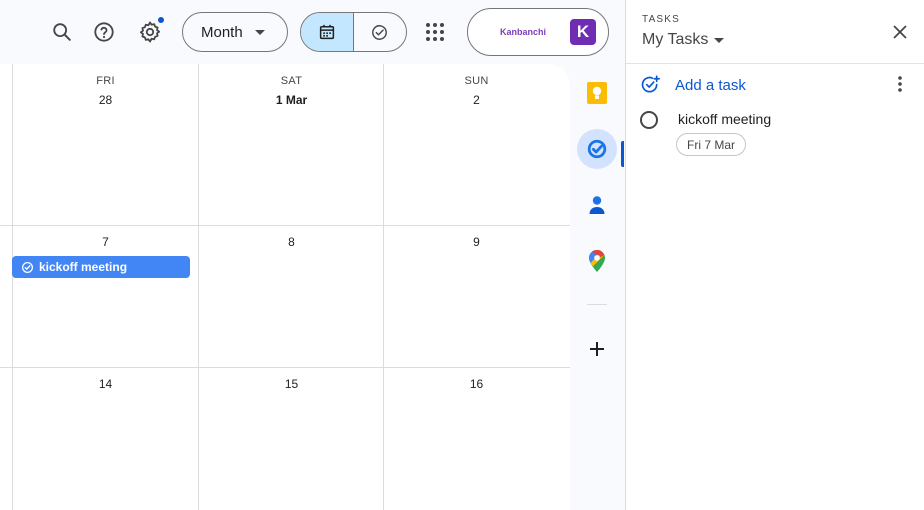 Image resolution: width=924 pixels, height=510 pixels. What do you see at coordinates (661, 19) in the screenshot?
I see `panel-label: TASKS` at bounding box center [661, 19].